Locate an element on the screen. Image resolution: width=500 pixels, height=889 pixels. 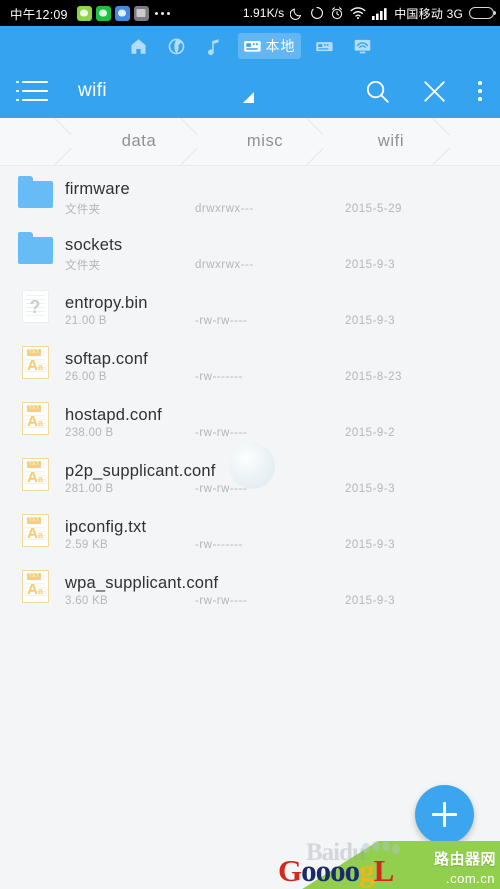
file-row: firmware 文件夹 drwxrwx--- 2015-5-29 is located at coordinates (250, 194).